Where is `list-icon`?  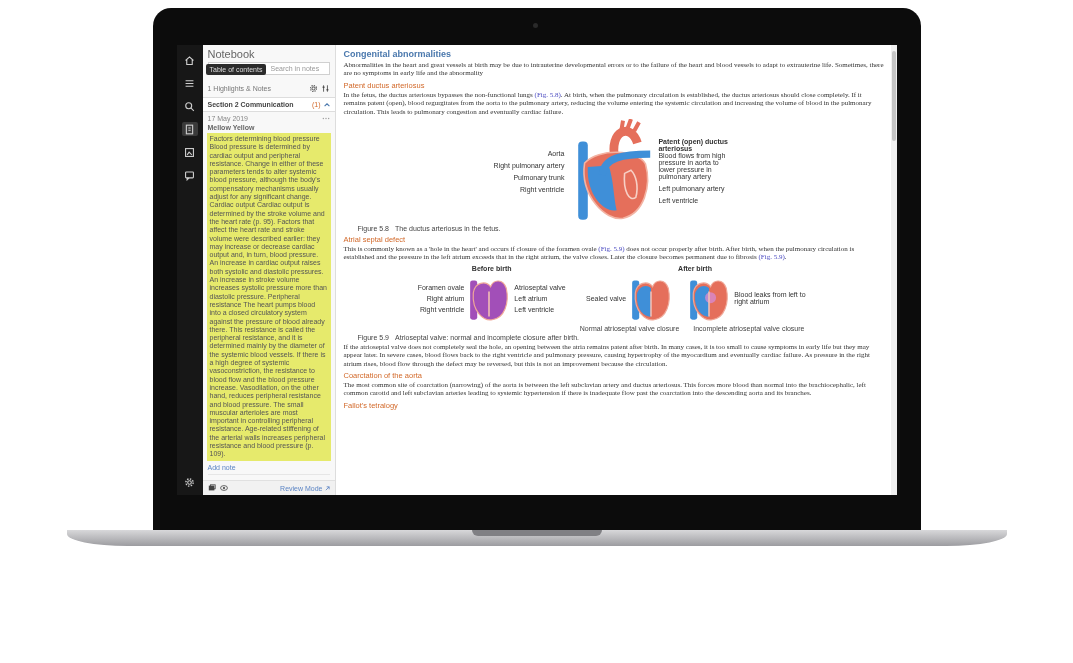
list-icon is located at coordinates (189, 83).